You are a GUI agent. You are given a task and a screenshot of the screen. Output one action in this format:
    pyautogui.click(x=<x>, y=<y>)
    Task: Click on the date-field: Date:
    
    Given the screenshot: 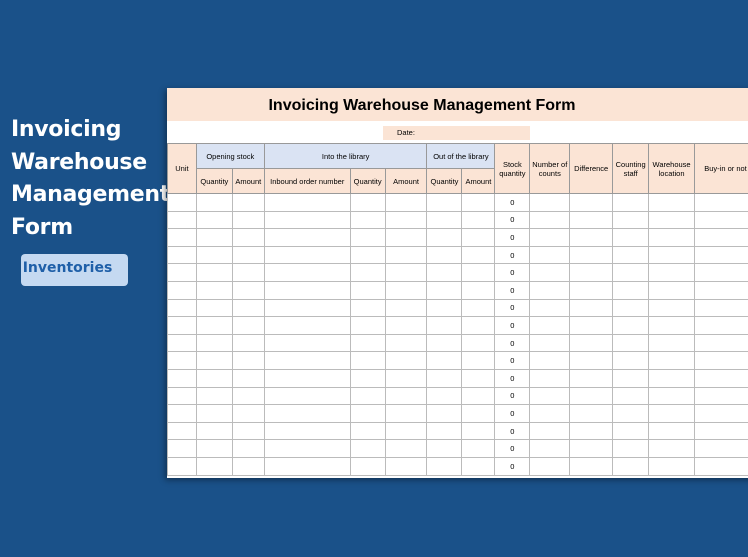 What is the action you would take?
    pyautogui.click(x=456, y=133)
    